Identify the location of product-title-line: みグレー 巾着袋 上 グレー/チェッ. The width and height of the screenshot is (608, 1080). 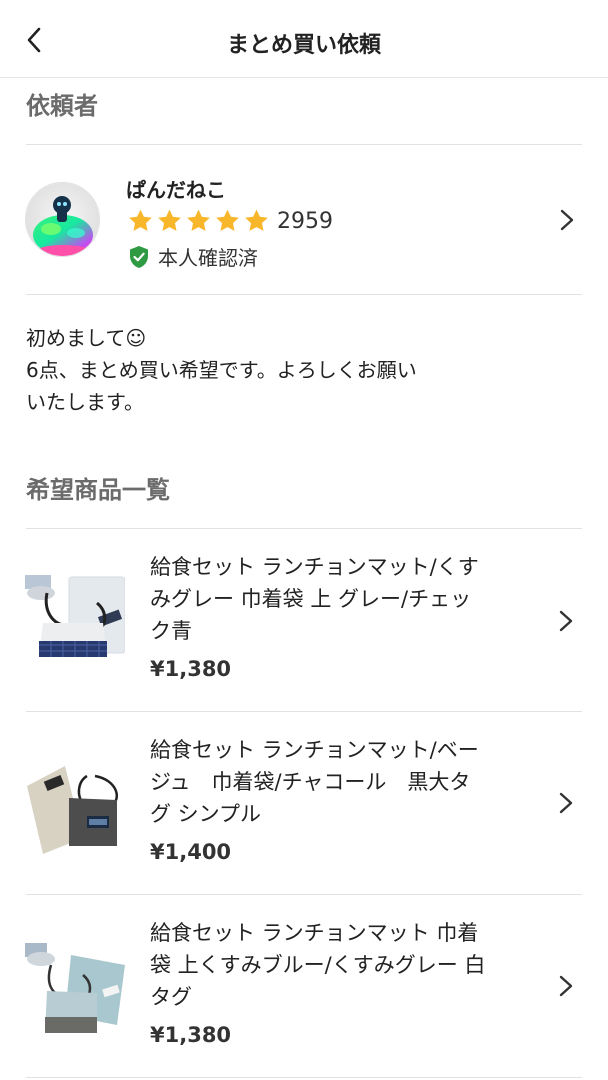
(311, 599).